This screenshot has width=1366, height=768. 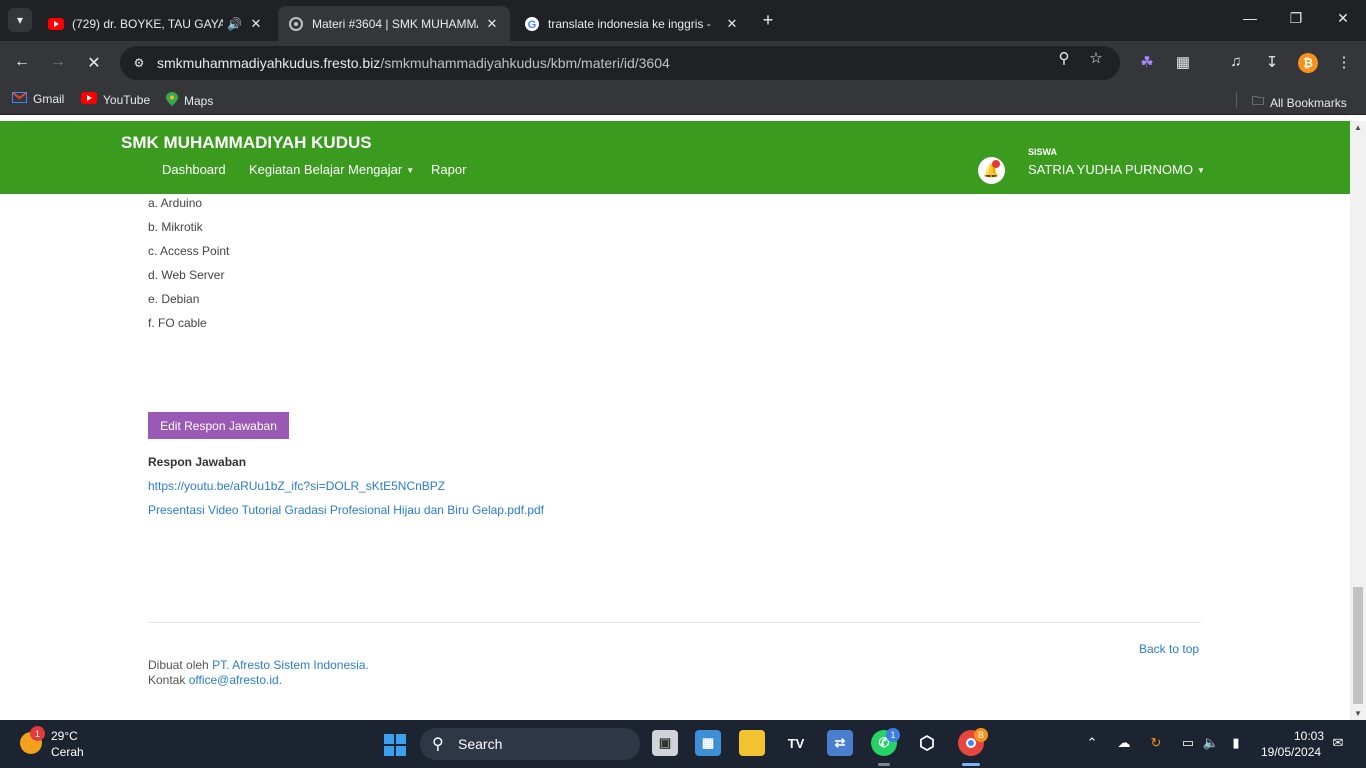 I want to click on bookmark-youtube: YouTube, so click(x=115, y=99).